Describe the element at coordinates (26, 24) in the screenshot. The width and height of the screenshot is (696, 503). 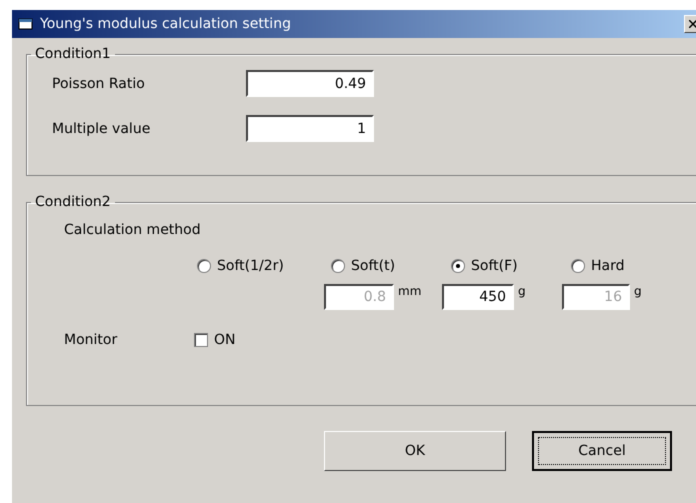
I see `window-icon` at that location.